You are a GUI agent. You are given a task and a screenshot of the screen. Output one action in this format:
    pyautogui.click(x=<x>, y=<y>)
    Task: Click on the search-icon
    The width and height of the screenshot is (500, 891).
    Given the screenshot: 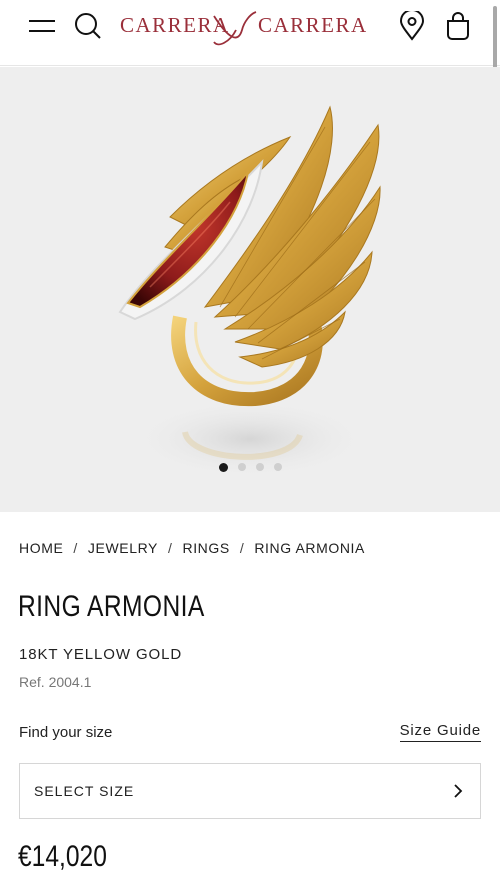 What is the action you would take?
    pyautogui.click(x=88, y=26)
    